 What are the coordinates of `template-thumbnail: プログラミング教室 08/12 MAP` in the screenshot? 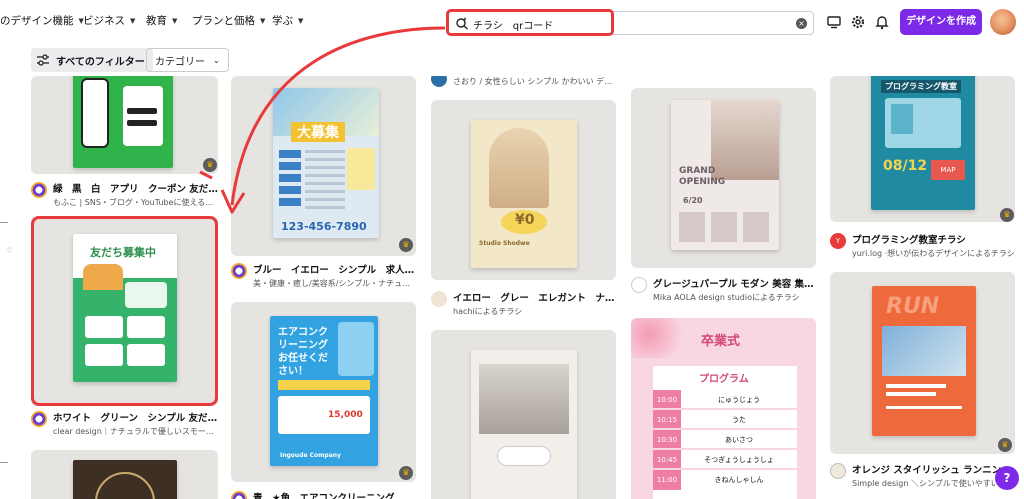 It's located at (923, 143).